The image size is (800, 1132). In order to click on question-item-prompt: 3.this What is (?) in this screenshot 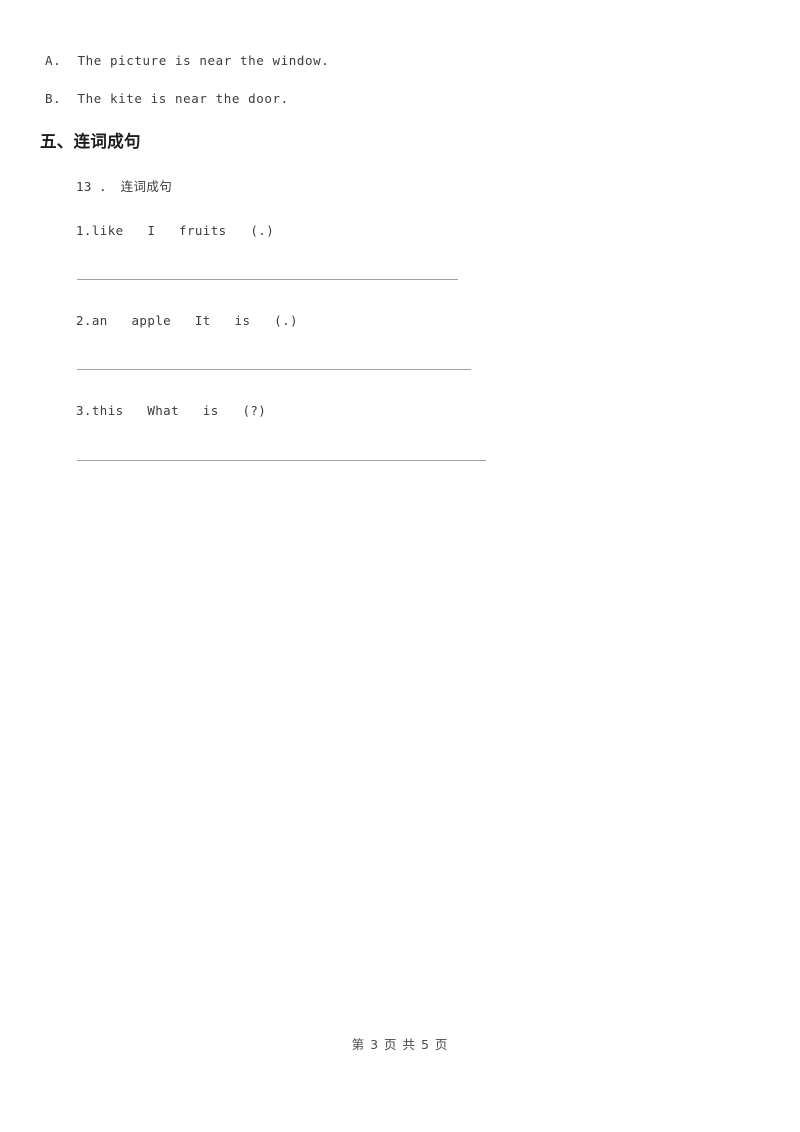, I will do `click(171, 410)`.